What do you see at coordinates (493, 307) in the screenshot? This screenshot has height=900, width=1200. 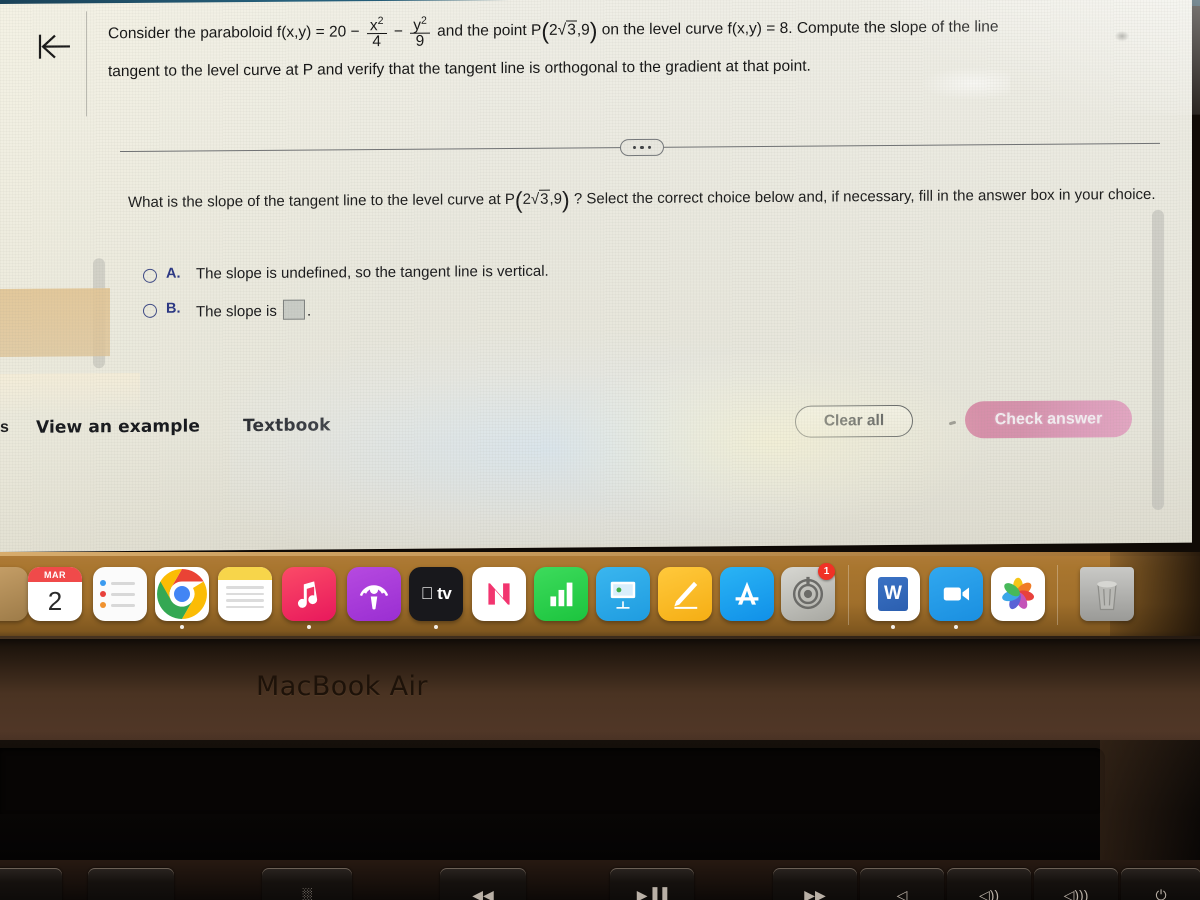 I see `choice-b: B. The slope is .` at bounding box center [493, 307].